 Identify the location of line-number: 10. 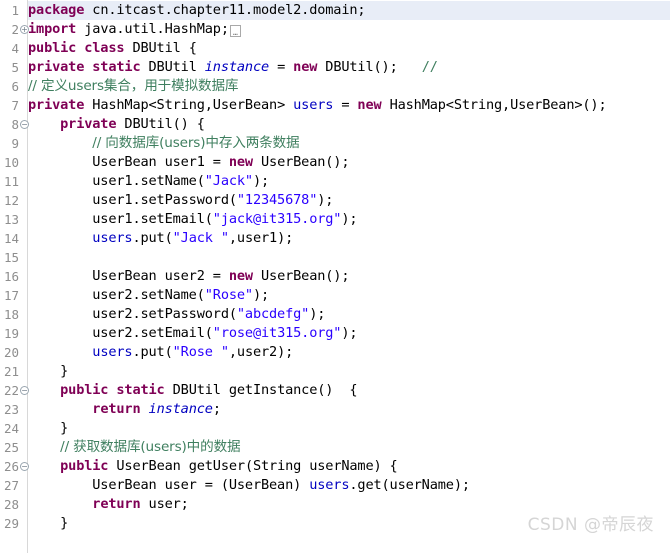
(11, 162).